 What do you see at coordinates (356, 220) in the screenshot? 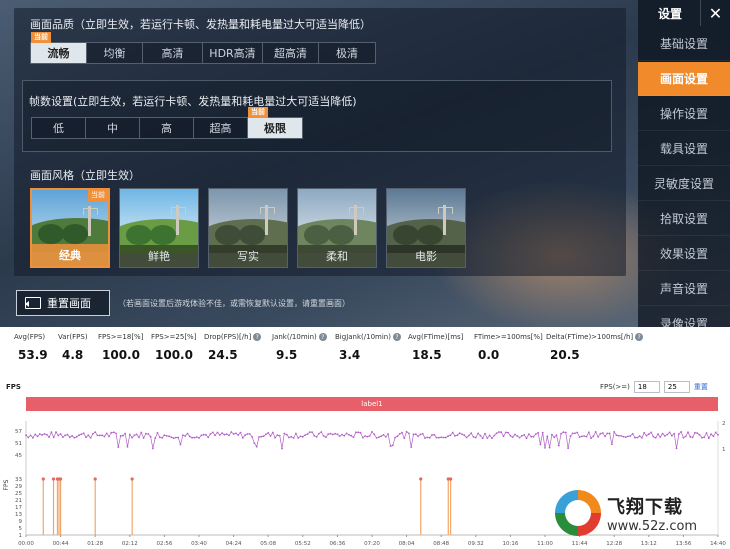
I see `style-preview-tower` at bounding box center [356, 220].